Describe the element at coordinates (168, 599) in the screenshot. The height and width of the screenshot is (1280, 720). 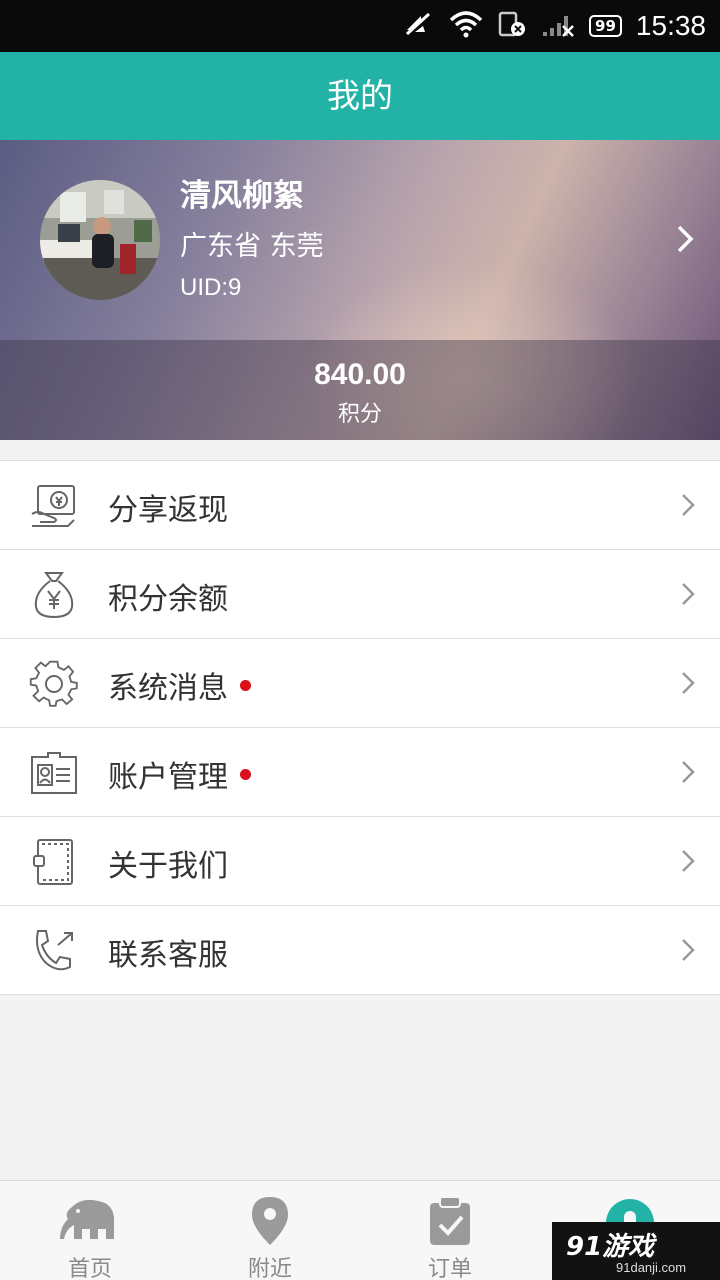
I see `menu-item-label: 积分余额` at that location.